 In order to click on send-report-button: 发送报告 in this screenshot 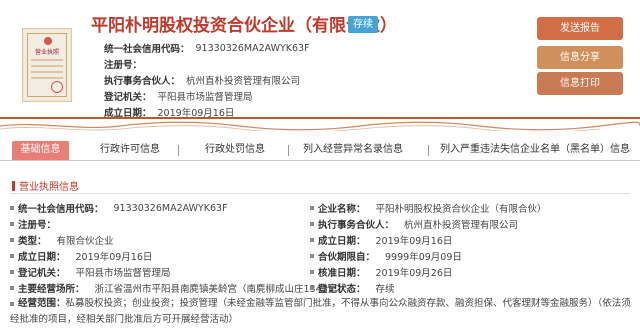, I will do `click(580, 28)`.